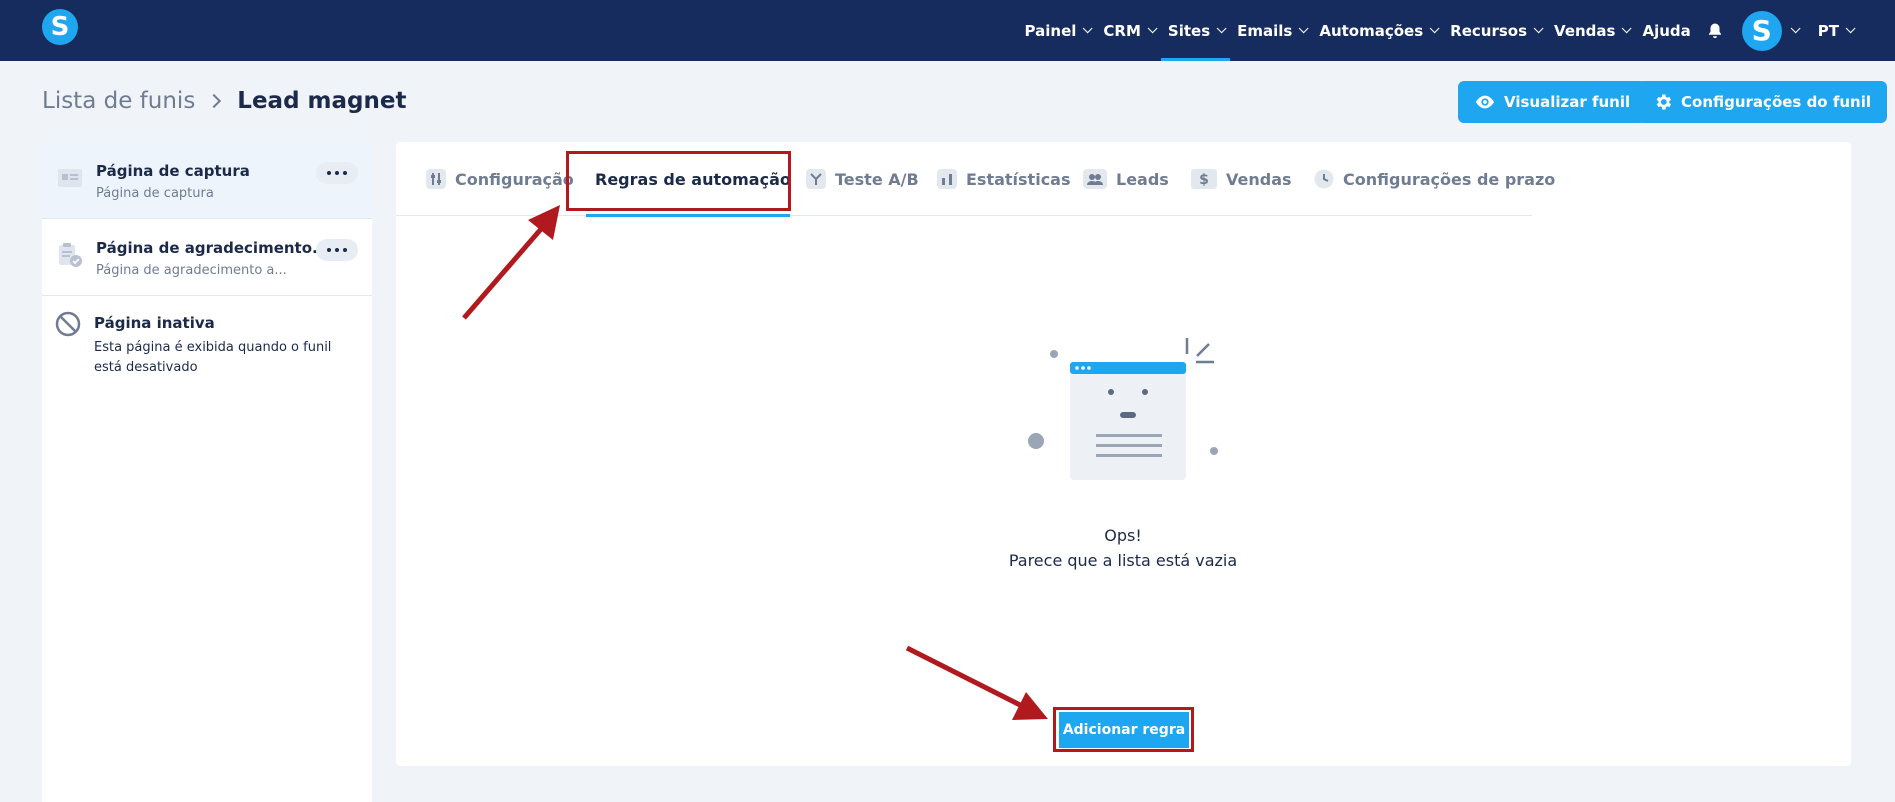  What do you see at coordinates (1663, 102) in the screenshot?
I see `gear-icon` at bounding box center [1663, 102].